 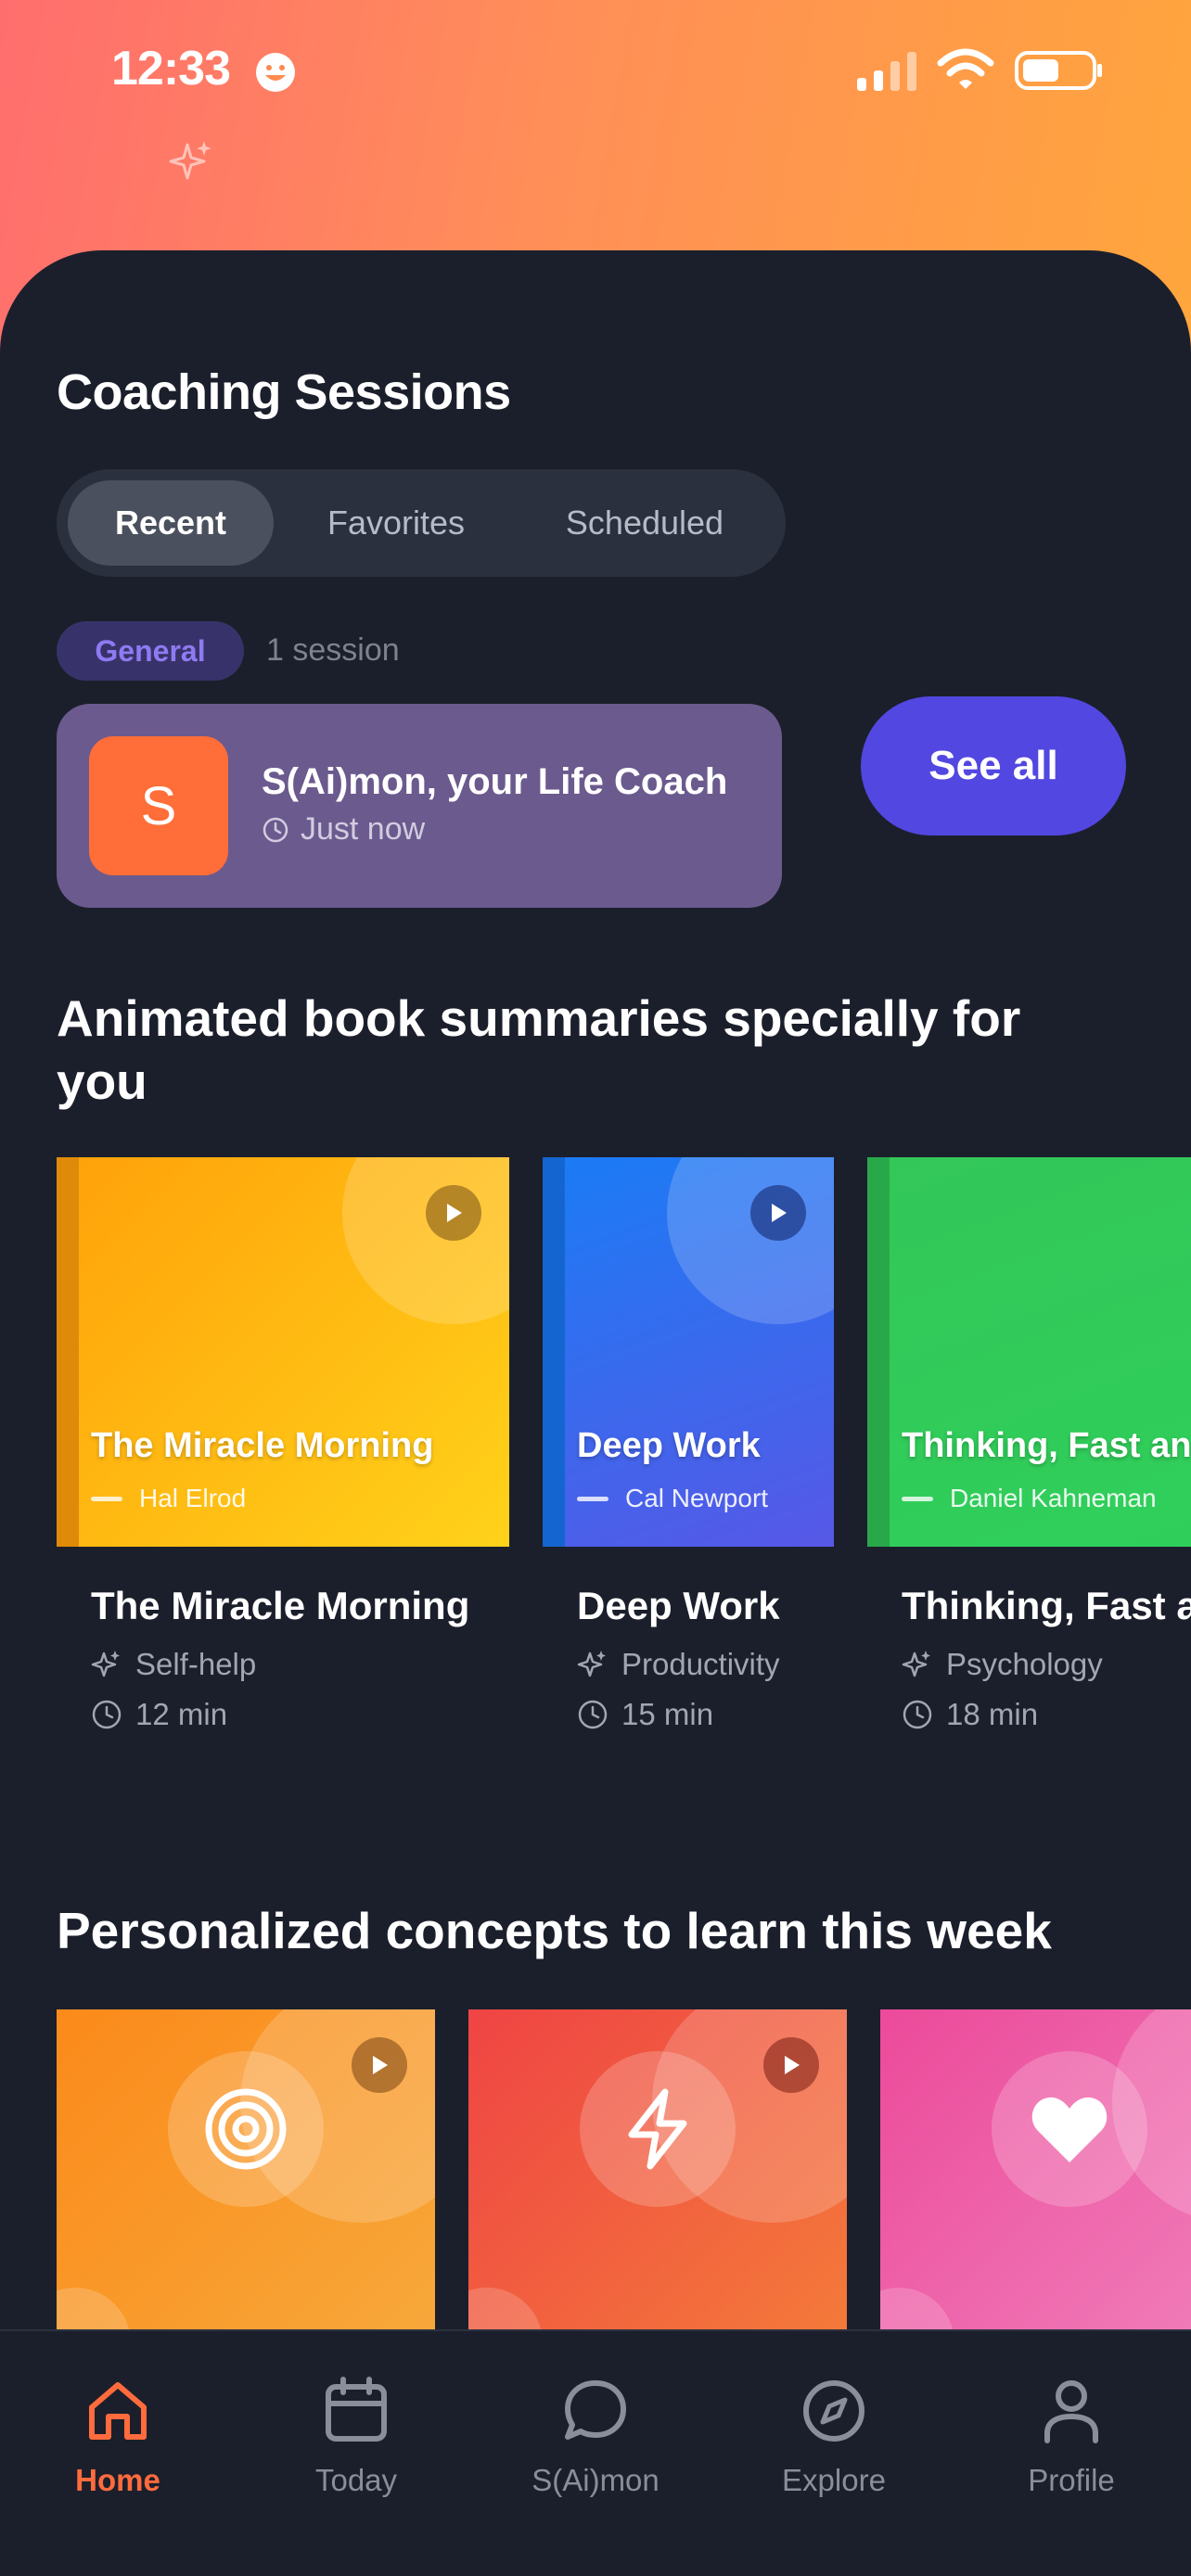 I want to click on lightning-icon, so click(x=657, y=2129).